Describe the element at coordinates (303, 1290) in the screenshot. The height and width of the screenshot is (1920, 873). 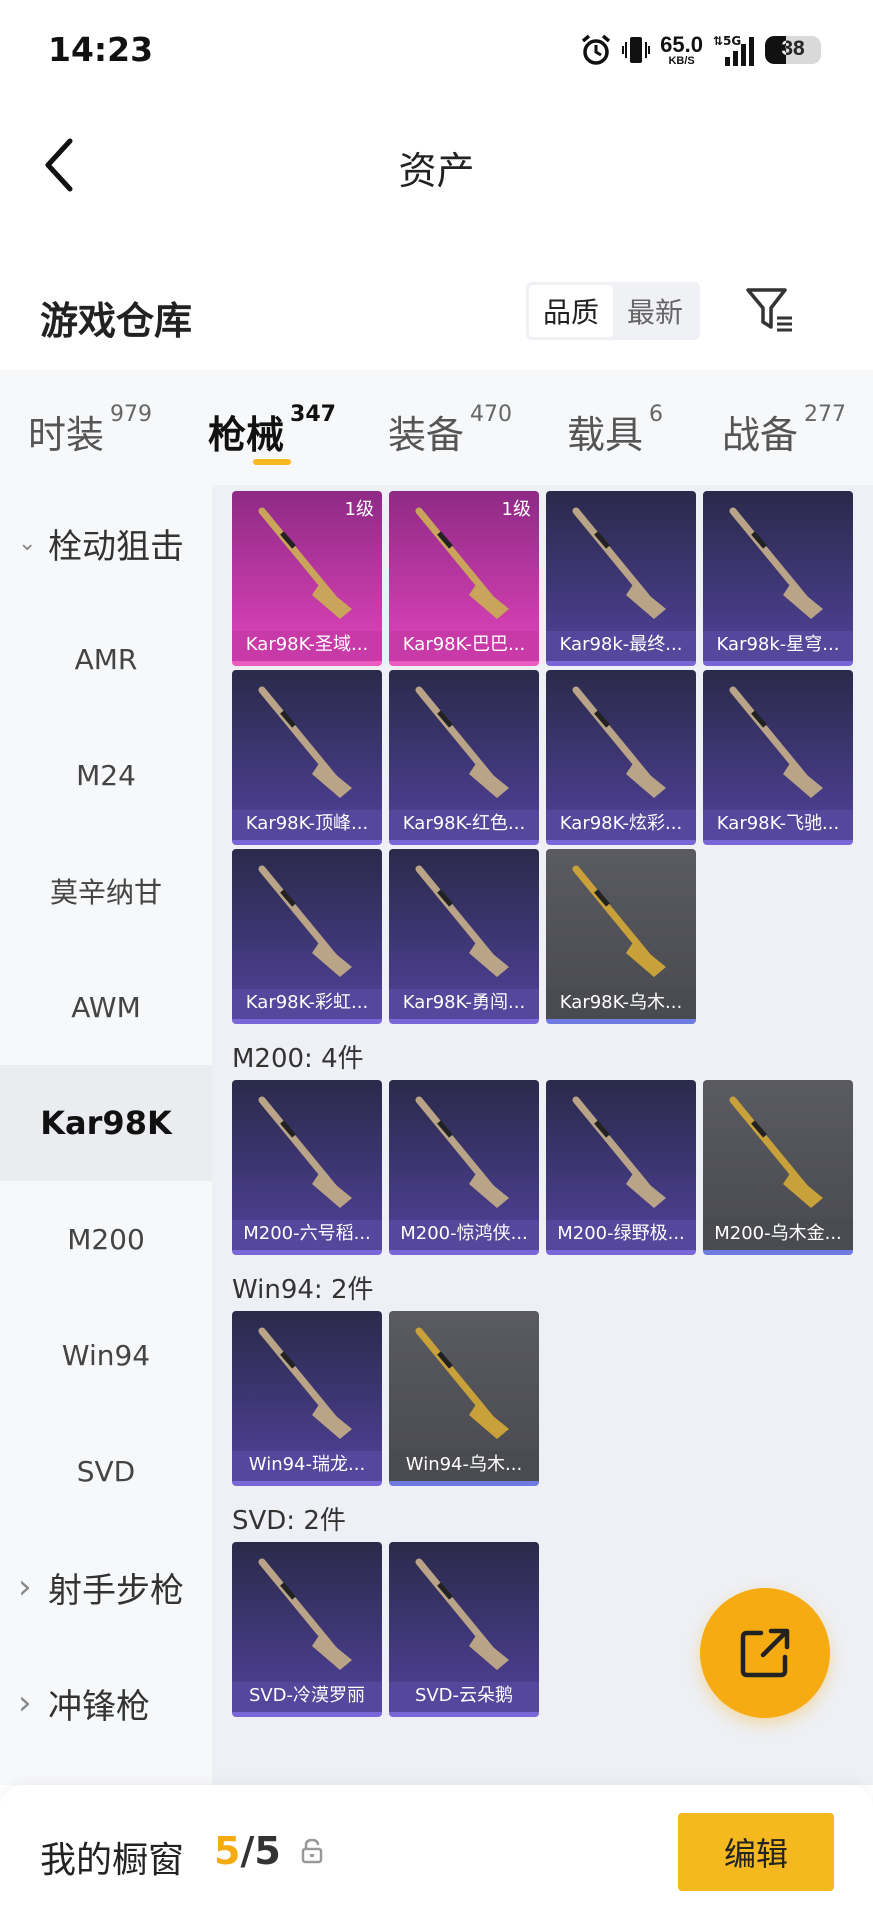
I see `group-title: Win94: 2件` at that location.